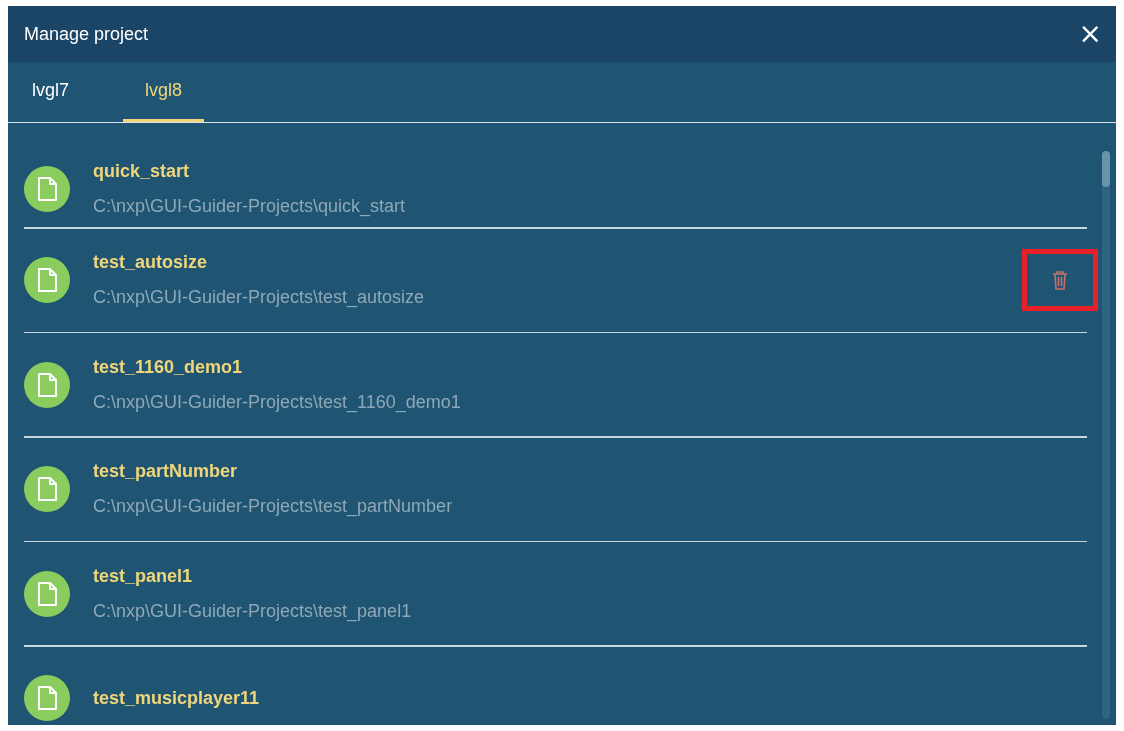  Describe the element at coordinates (273, 506) in the screenshot. I see `project-path: C:\nxp\GUI-Guider-Projects\test_partNumber` at that location.